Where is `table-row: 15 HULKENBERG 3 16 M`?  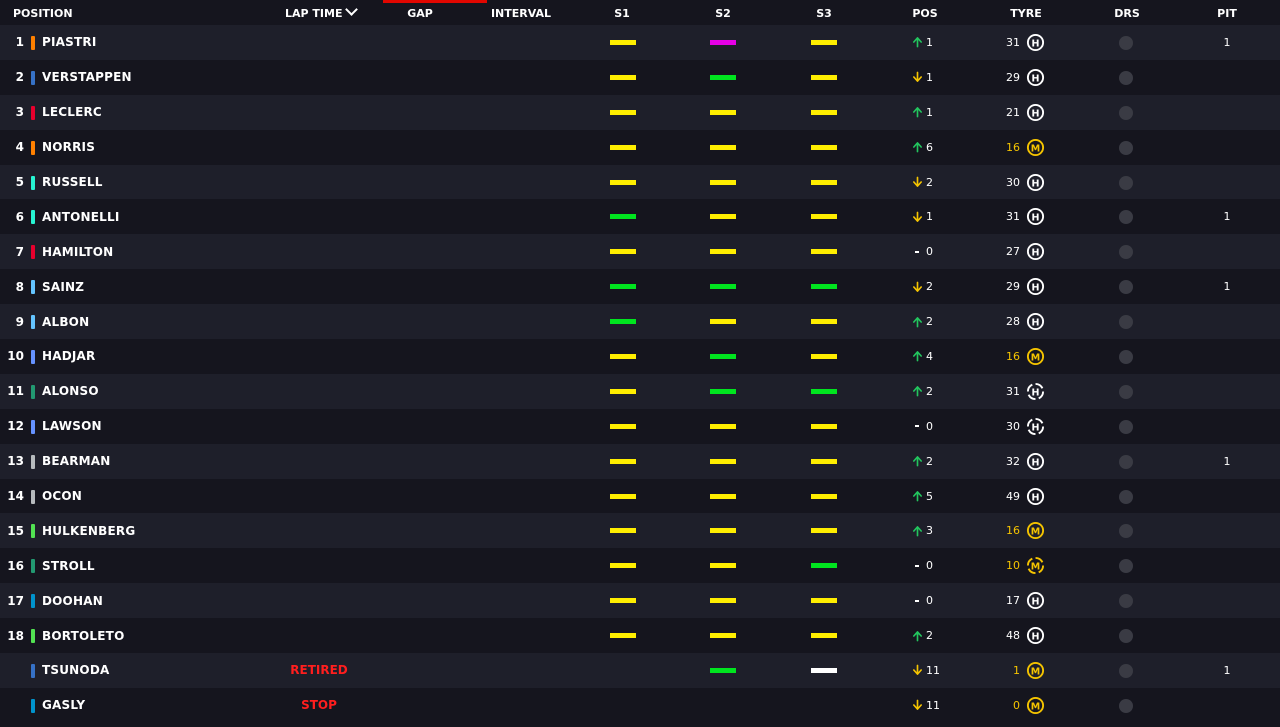 table-row: 15 HULKENBERG 3 16 M is located at coordinates (640, 531).